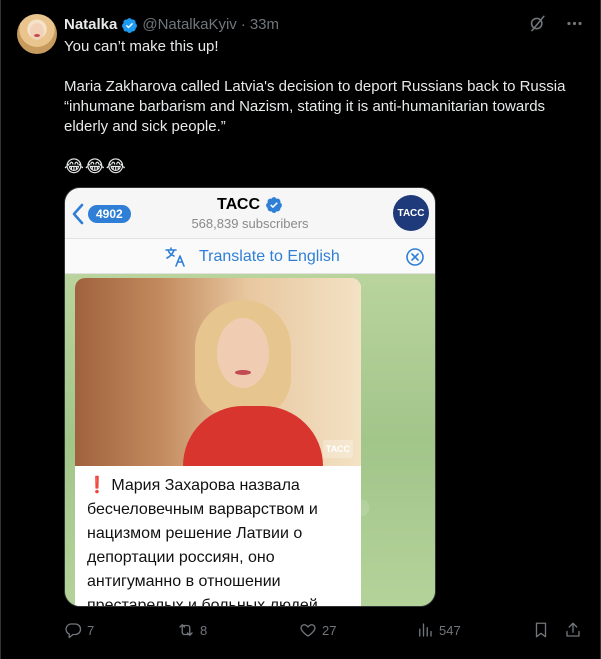  I want to click on reply-icon, so click(73, 631).